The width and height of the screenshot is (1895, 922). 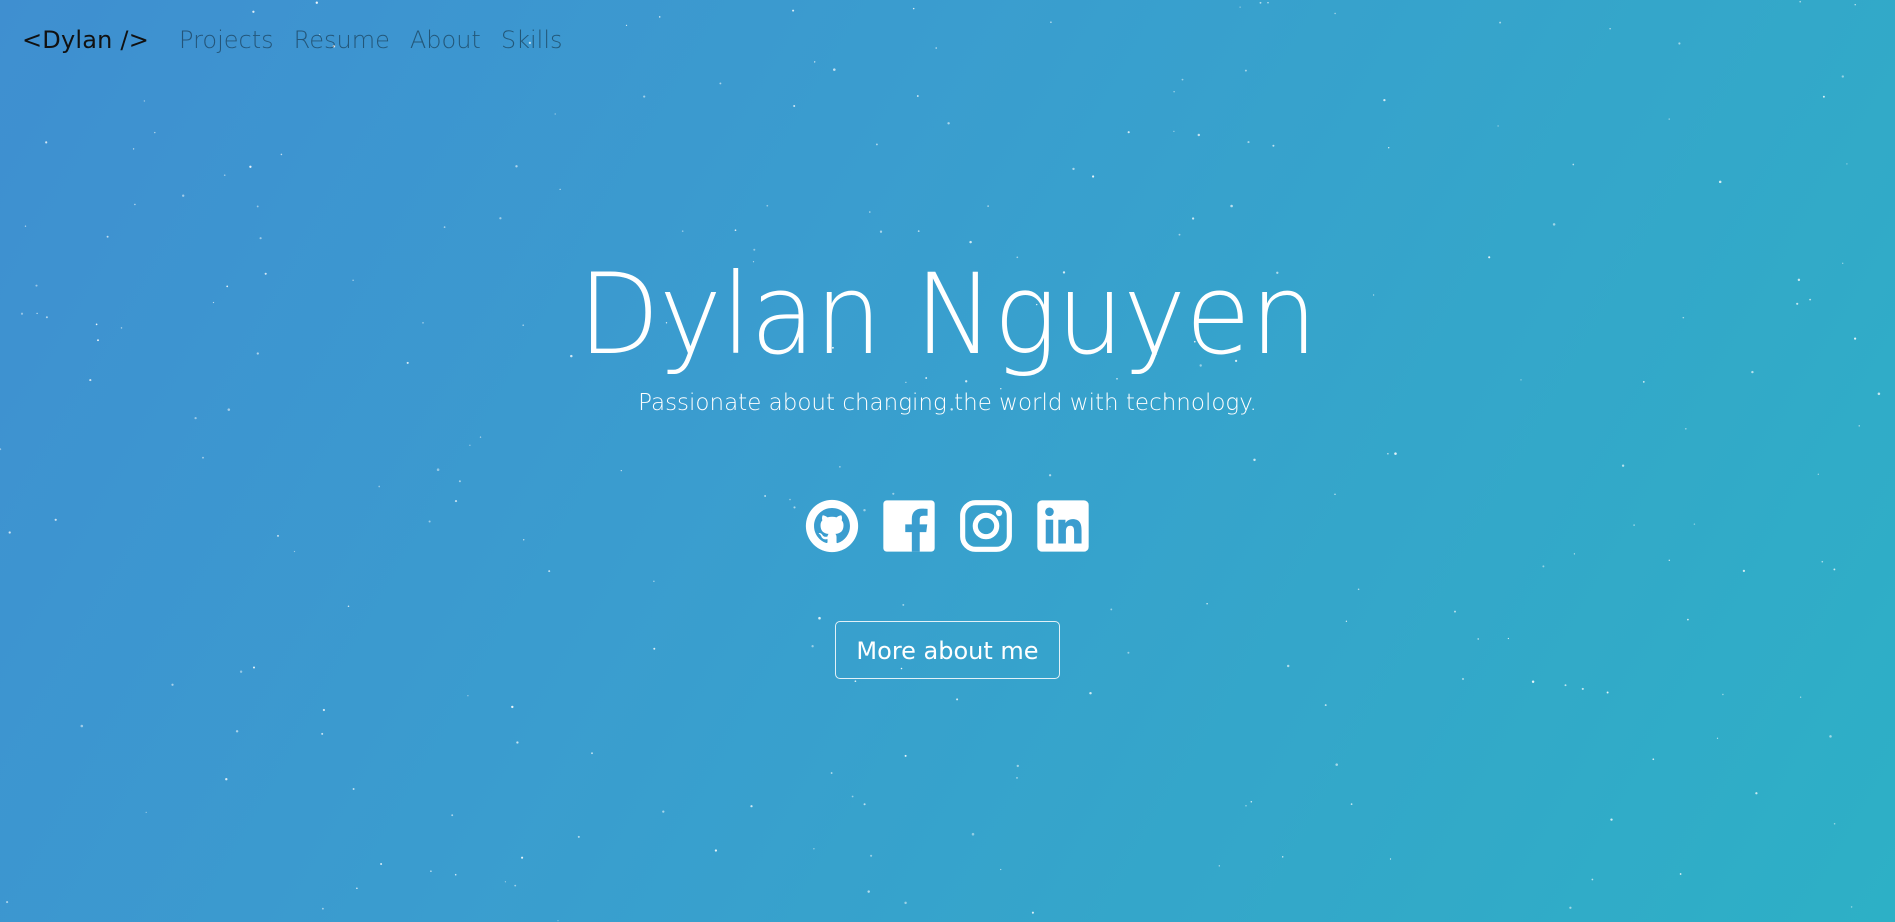 What do you see at coordinates (445, 40) in the screenshot?
I see `nav-link-about: About` at bounding box center [445, 40].